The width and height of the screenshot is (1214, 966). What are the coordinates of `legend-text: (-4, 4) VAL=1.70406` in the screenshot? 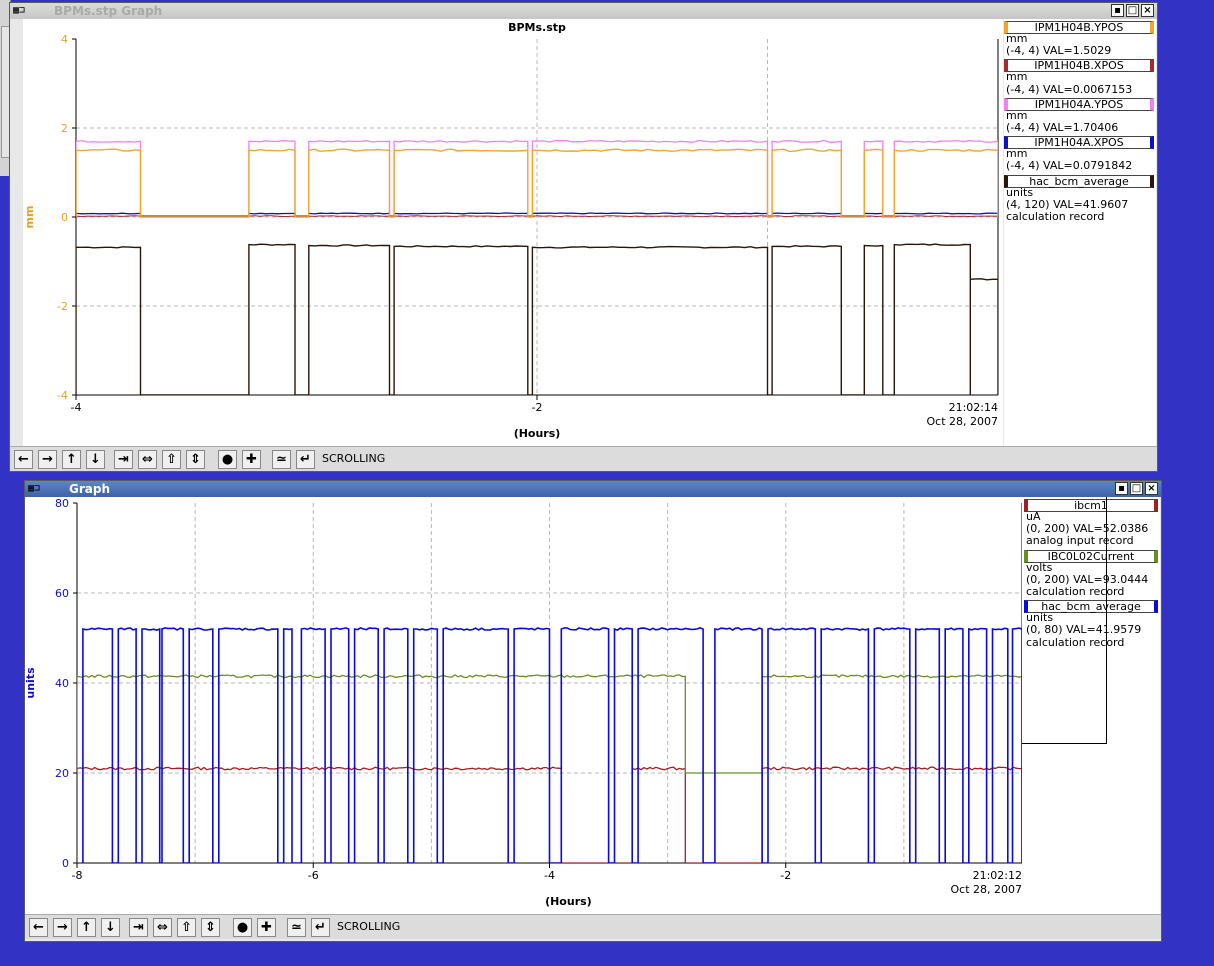 It's located at (1062, 127).